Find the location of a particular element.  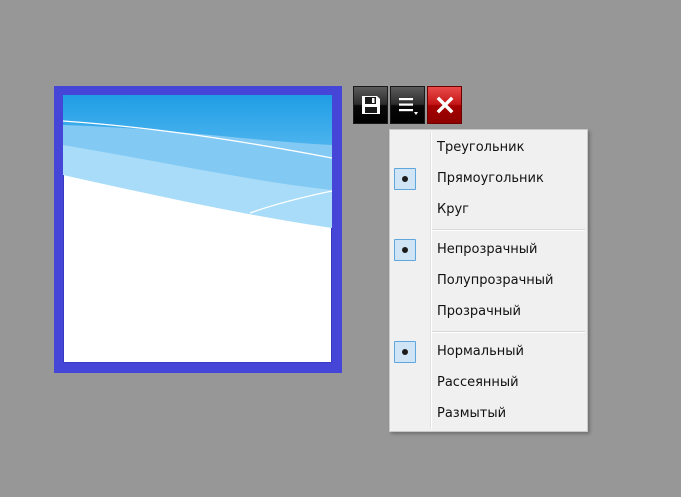

shape-group: Треугольник Прямоугольник Круг is located at coordinates (488, 178).